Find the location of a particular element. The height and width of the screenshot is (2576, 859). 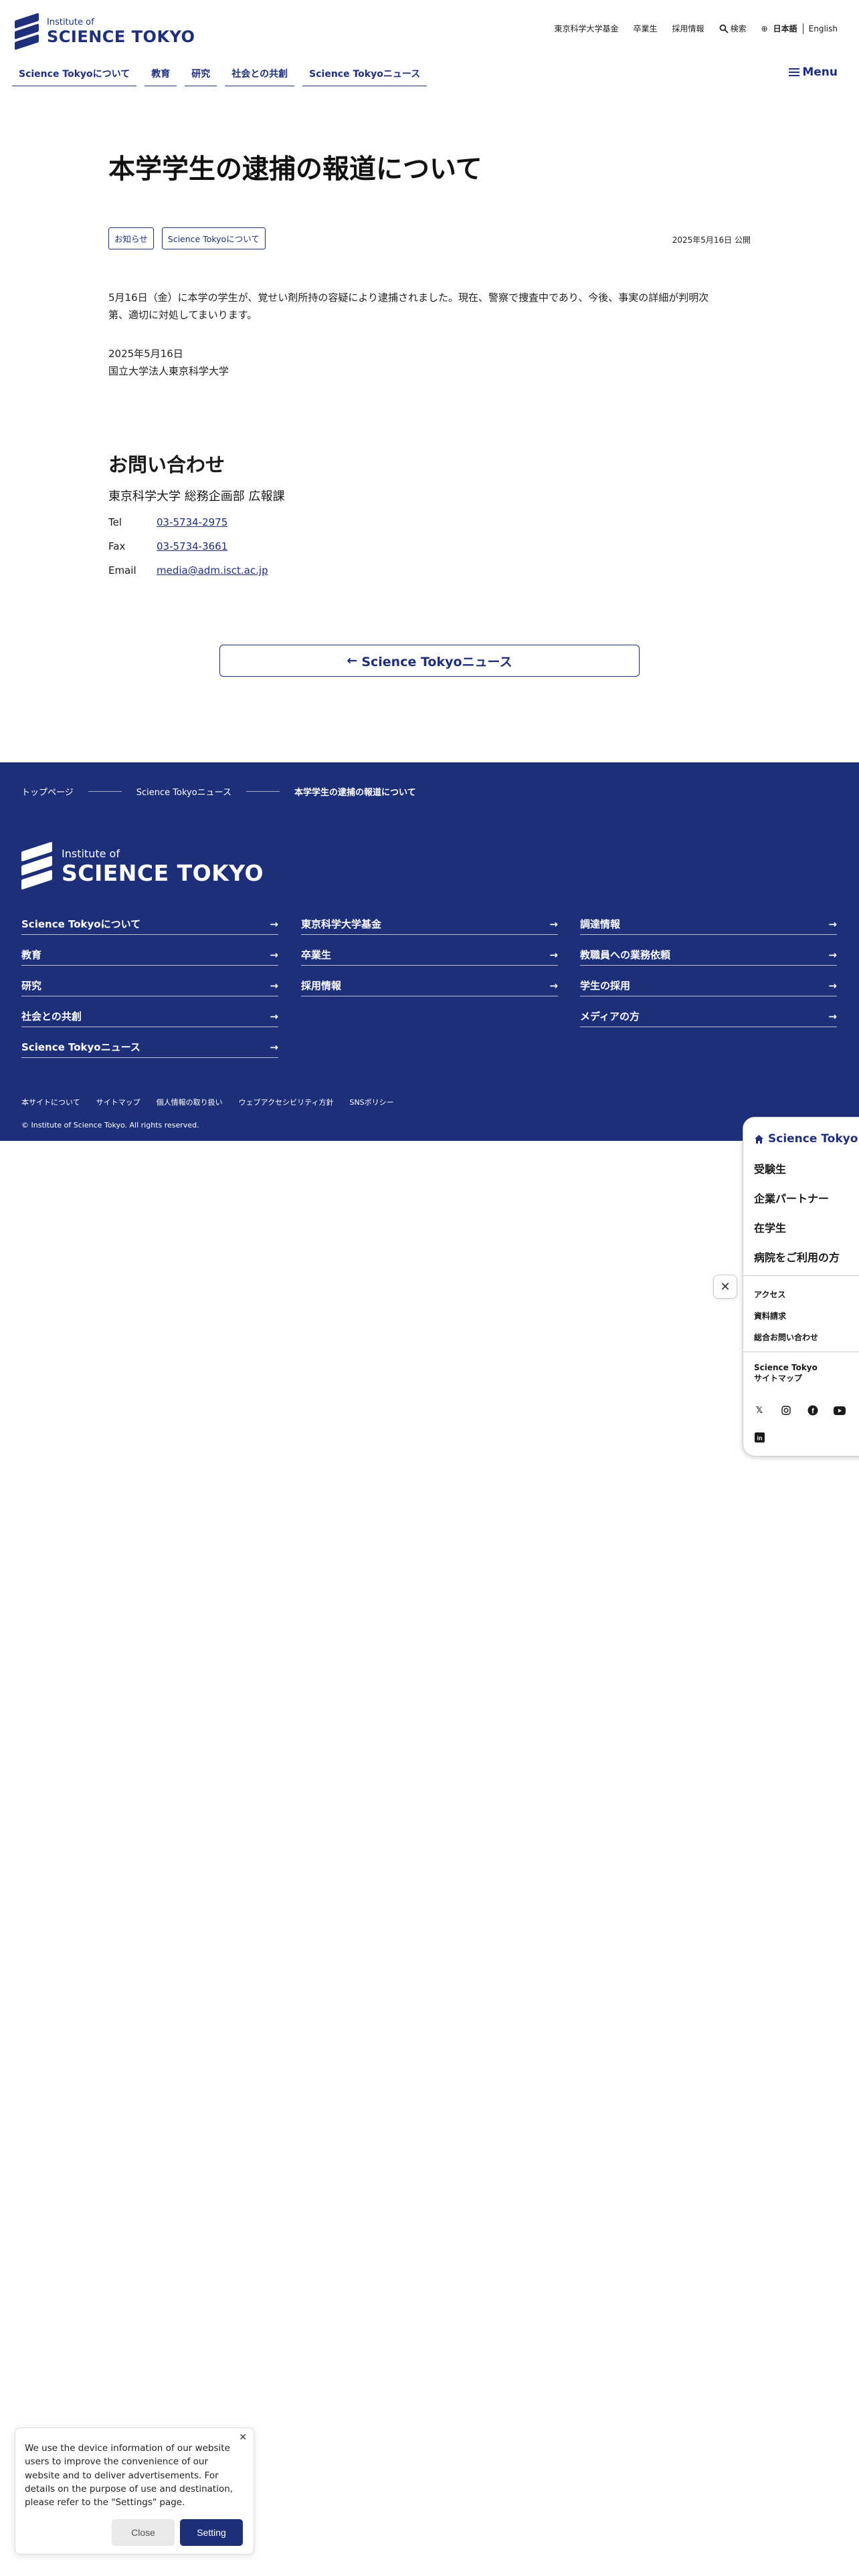

x-icon: 𝕏 is located at coordinates (759, 1410).